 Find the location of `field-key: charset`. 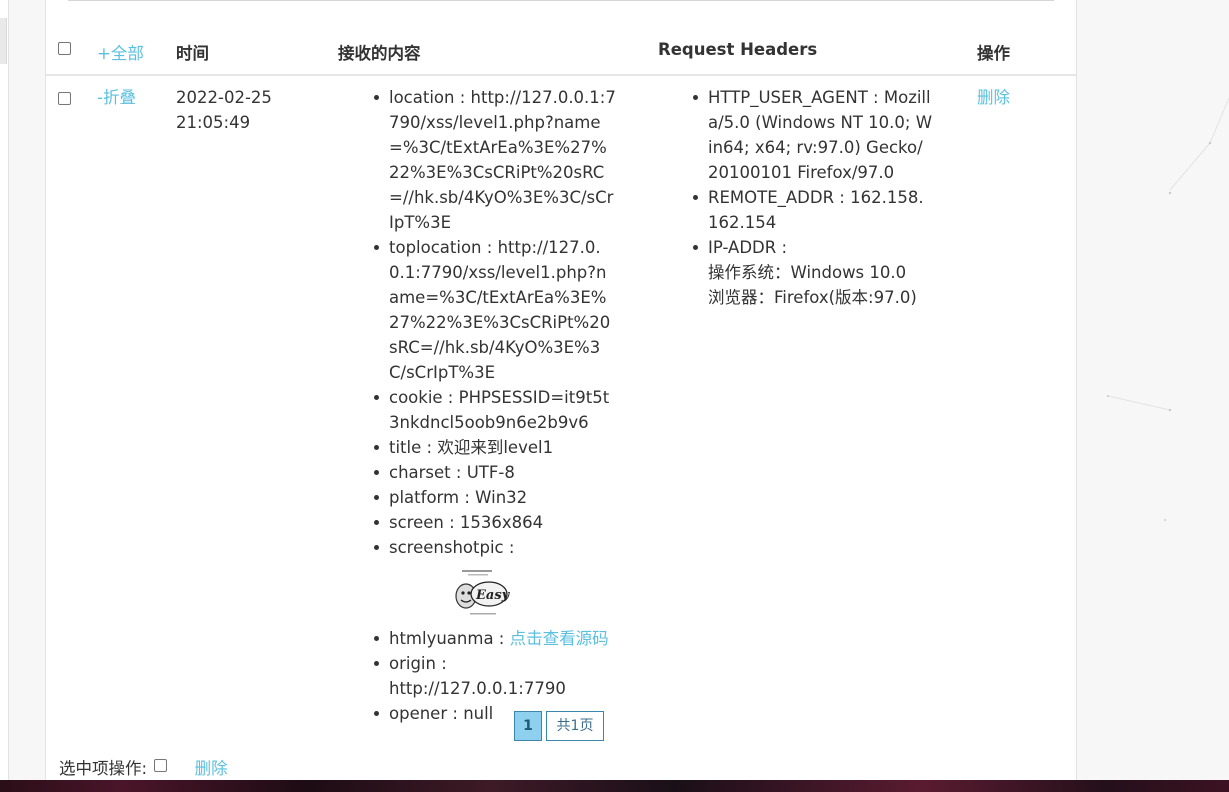

field-key: charset is located at coordinates (420, 472).